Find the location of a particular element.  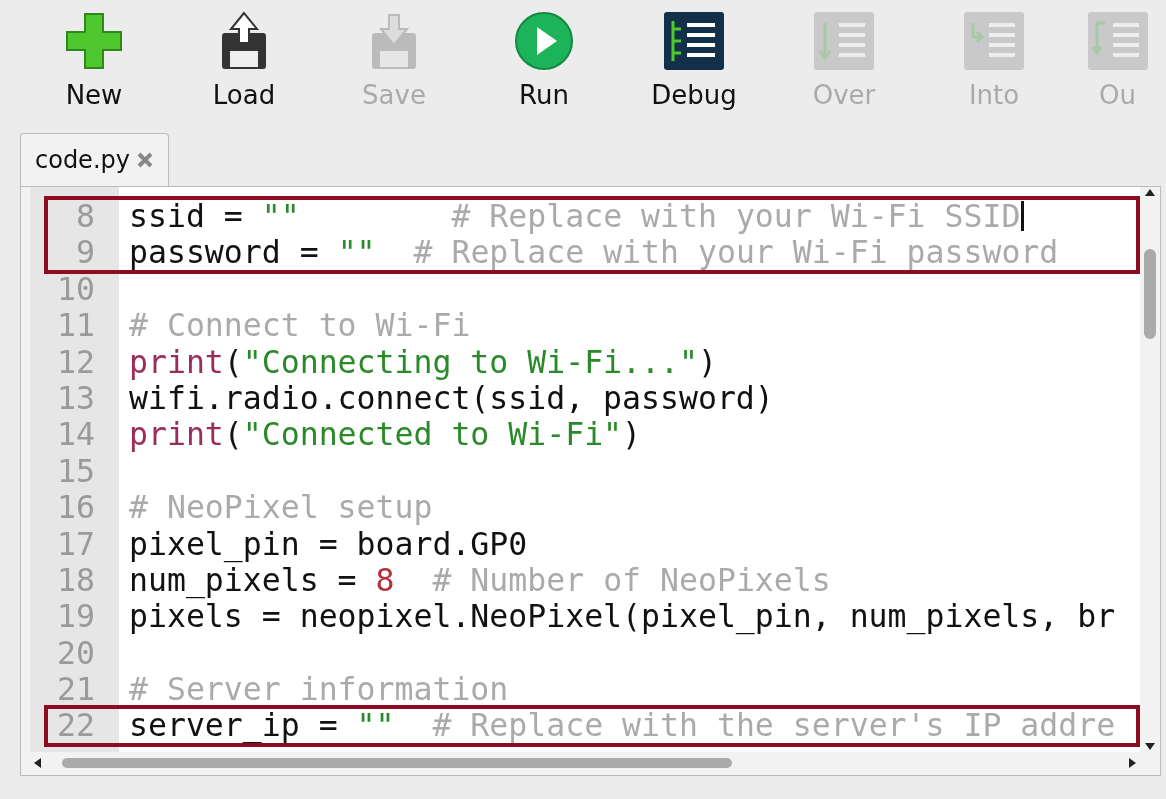

line-number: 9 is located at coordinates (85, 252).